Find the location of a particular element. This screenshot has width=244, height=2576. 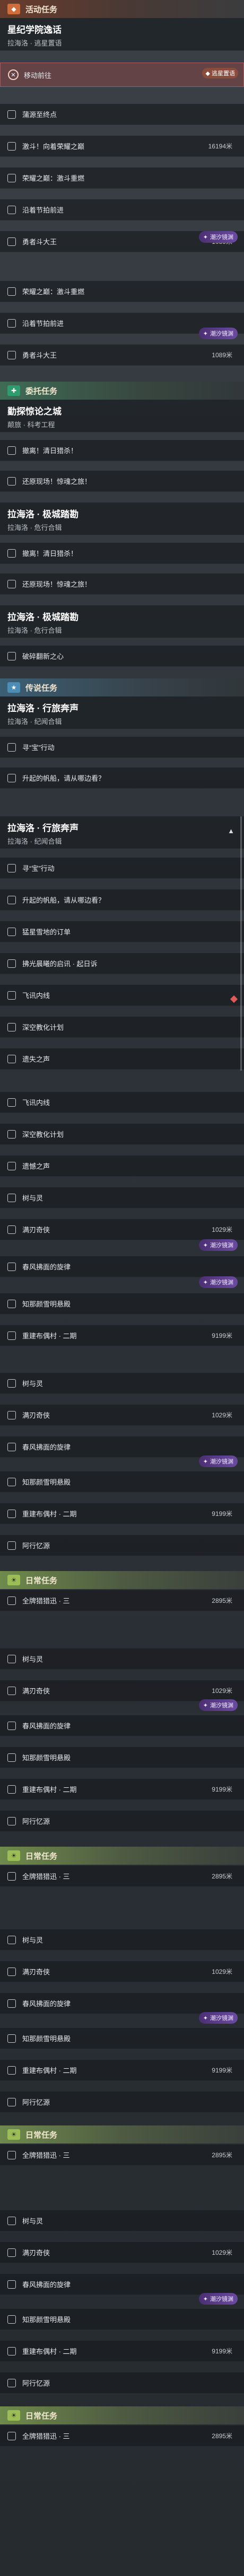

quest-card-title: 勤探惊论之城 颠旅 · 科考工程 is located at coordinates (122, 416).